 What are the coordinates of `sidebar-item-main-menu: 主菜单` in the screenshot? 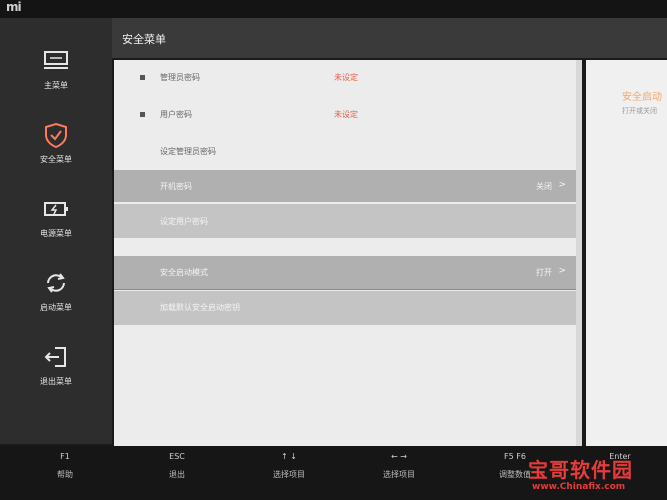 It's located at (56, 80).